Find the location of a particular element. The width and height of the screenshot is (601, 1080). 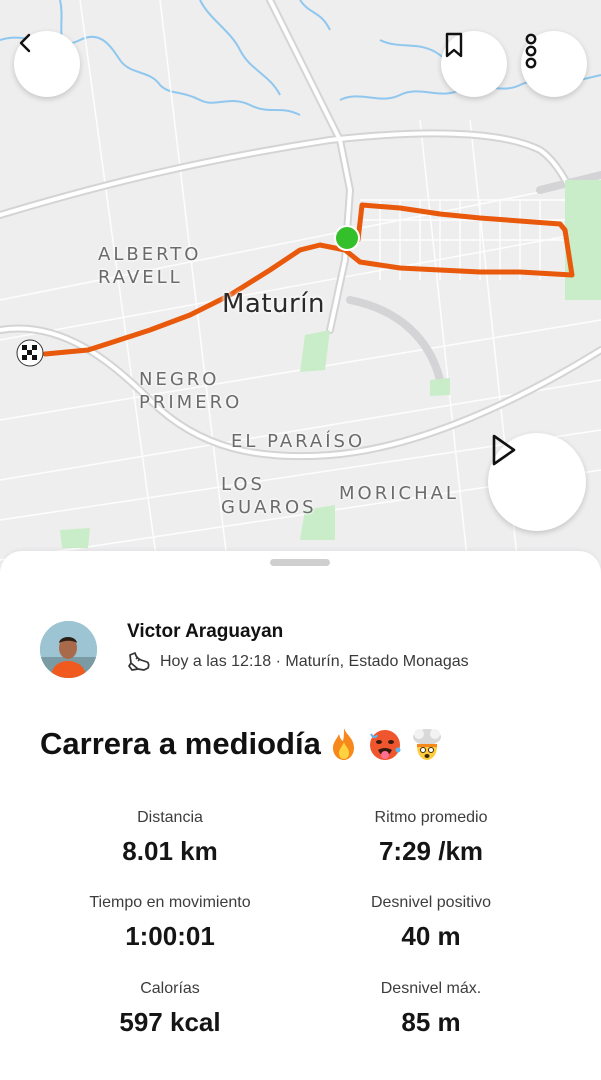

neighborhood-alberto-ravell: ALBERTO RAVELL is located at coordinates (149, 266).